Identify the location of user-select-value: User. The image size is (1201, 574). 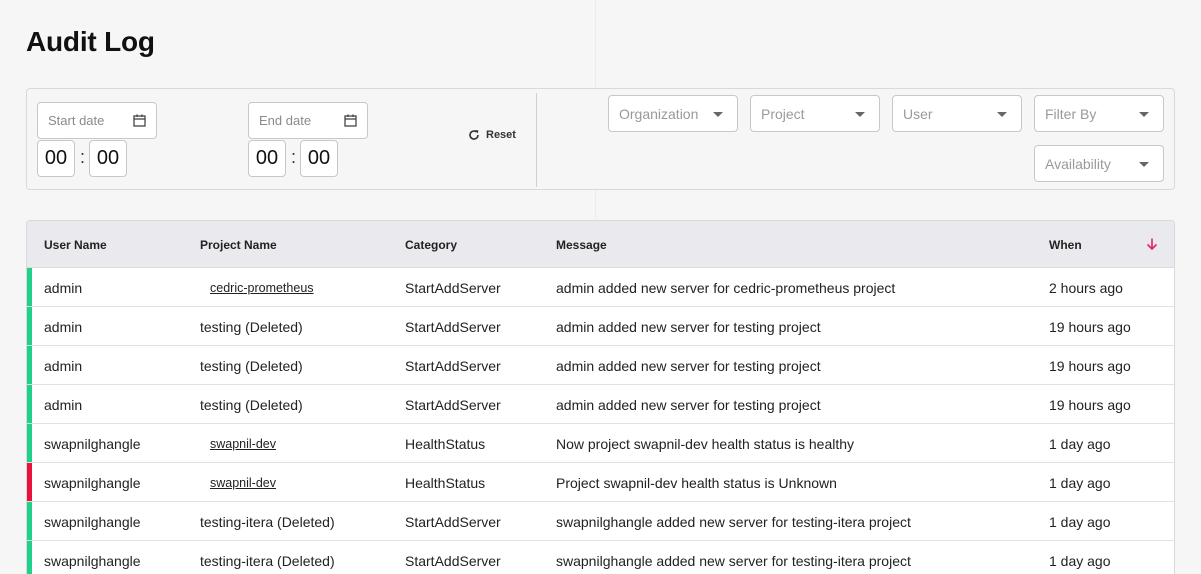
(918, 113).